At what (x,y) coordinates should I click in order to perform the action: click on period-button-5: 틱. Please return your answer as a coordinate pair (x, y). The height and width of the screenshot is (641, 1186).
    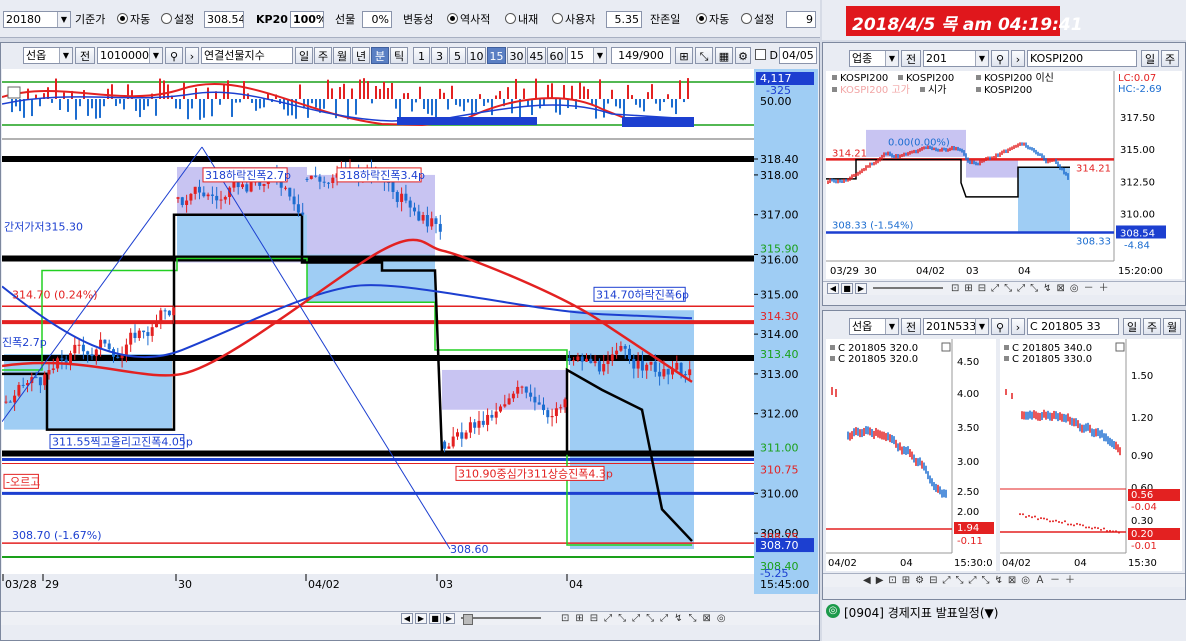
    Looking at the image, I should click on (399, 55).